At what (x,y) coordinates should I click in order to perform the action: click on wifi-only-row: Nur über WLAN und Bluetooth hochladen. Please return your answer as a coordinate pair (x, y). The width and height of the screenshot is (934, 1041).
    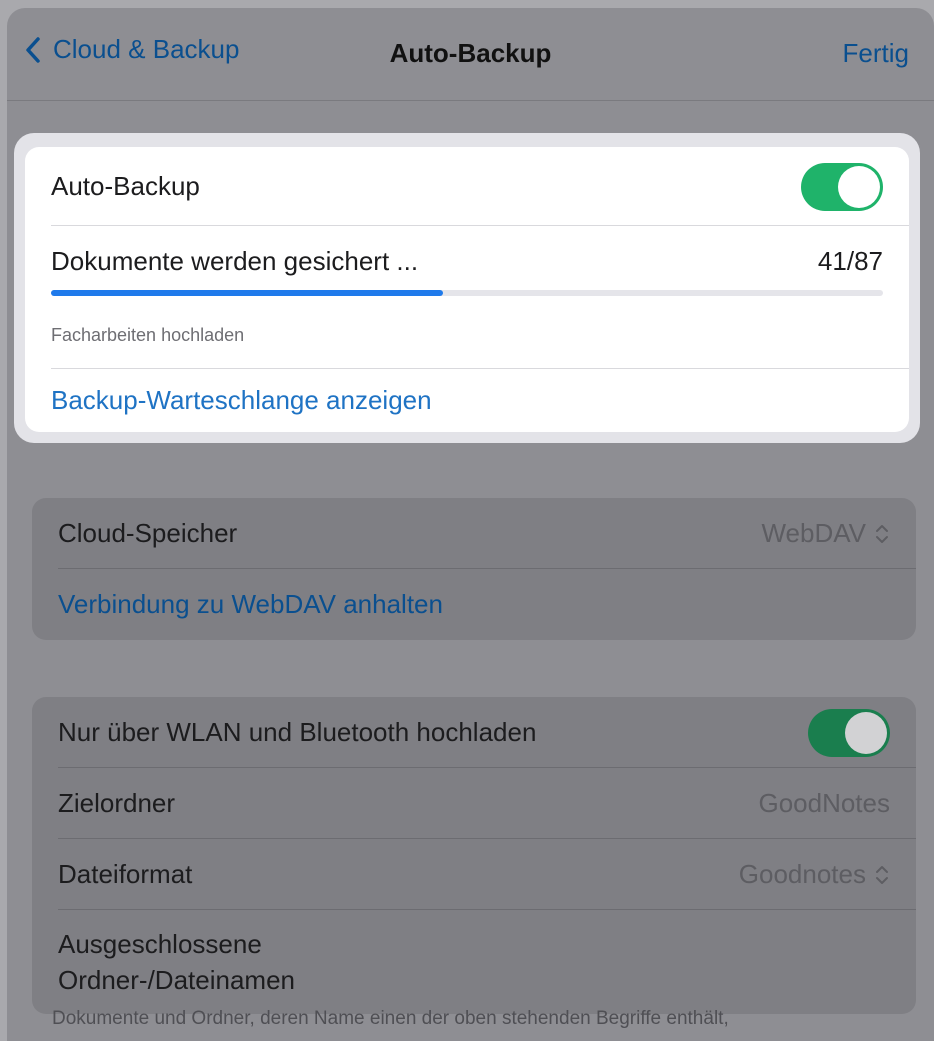
    Looking at the image, I should click on (474, 732).